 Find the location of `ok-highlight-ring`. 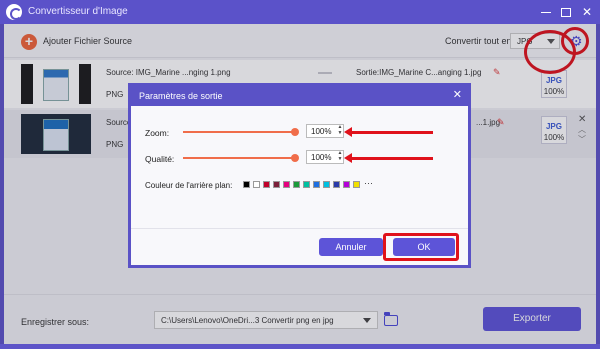

ok-highlight-ring is located at coordinates (421, 247).